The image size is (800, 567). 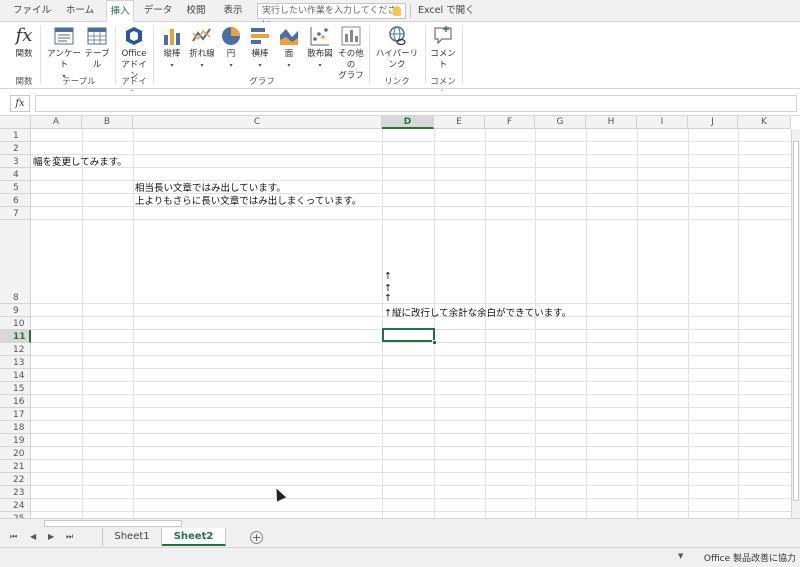 I want to click on row-header: 3, so click(x=15, y=161).